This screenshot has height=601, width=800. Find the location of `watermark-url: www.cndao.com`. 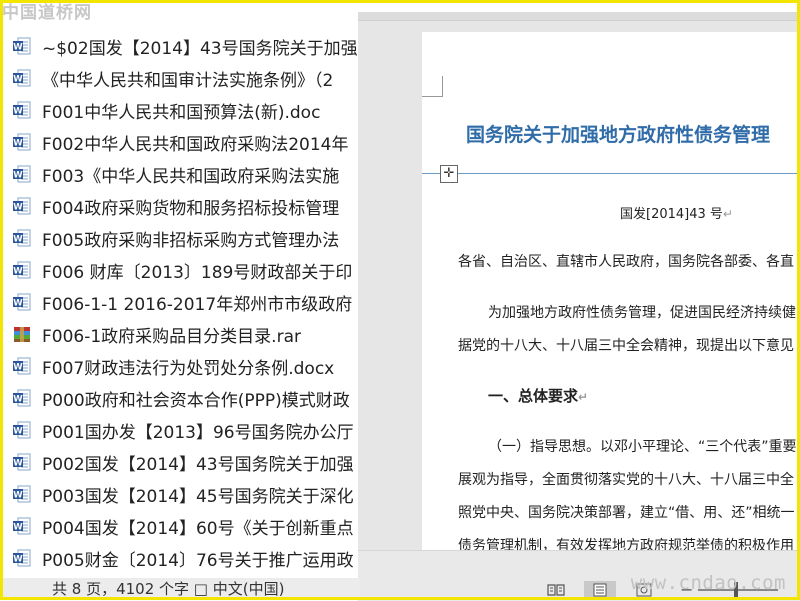

watermark-url: www.cndao.com is located at coordinates (708, 583).